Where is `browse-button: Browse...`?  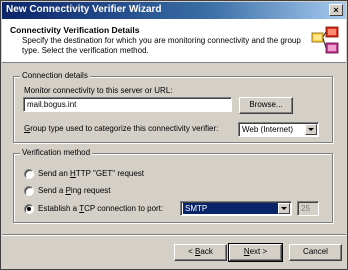
browse-button: Browse... is located at coordinates (266, 105).